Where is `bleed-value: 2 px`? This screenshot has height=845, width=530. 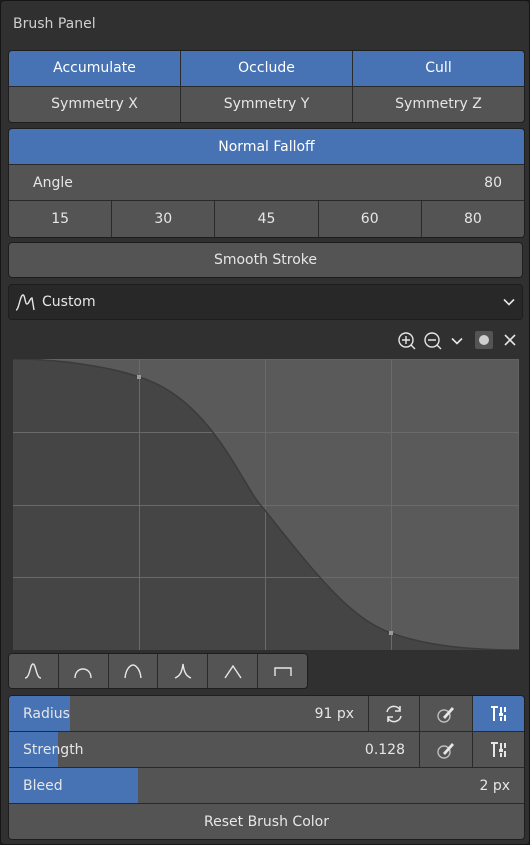
bleed-value: 2 px is located at coordinates (494, 785).